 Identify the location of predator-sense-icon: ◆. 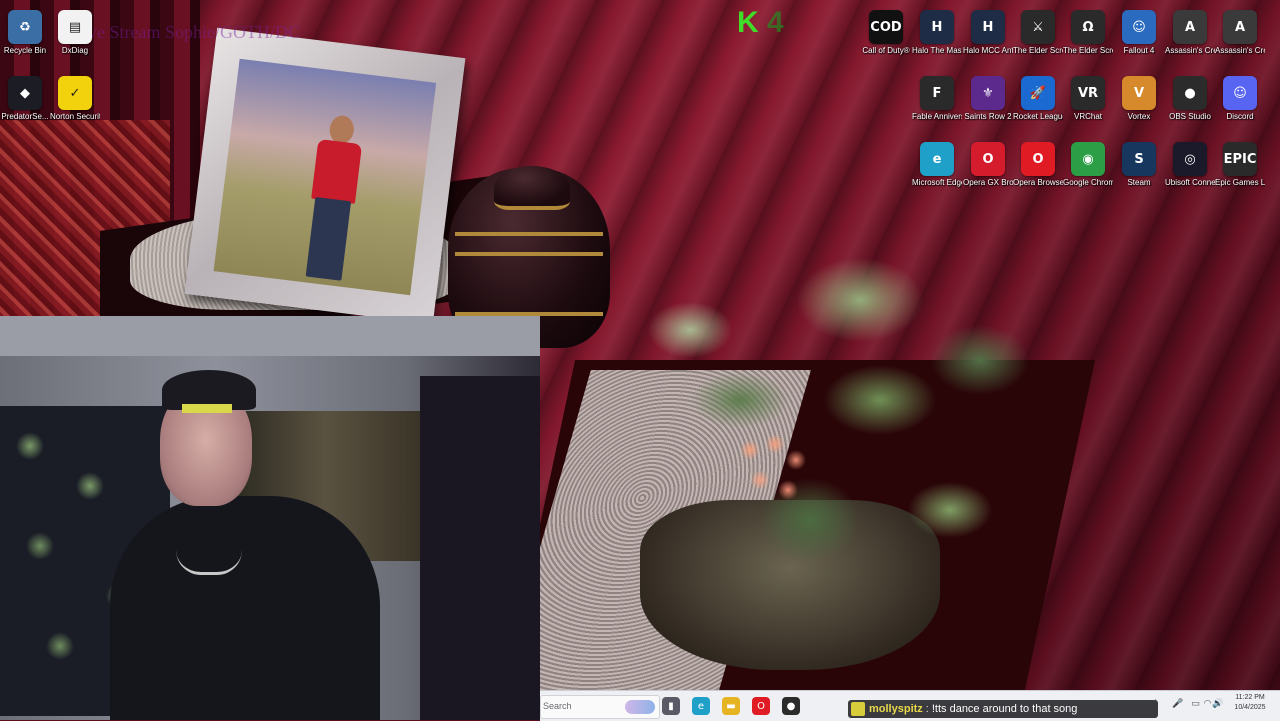
(25, 93).